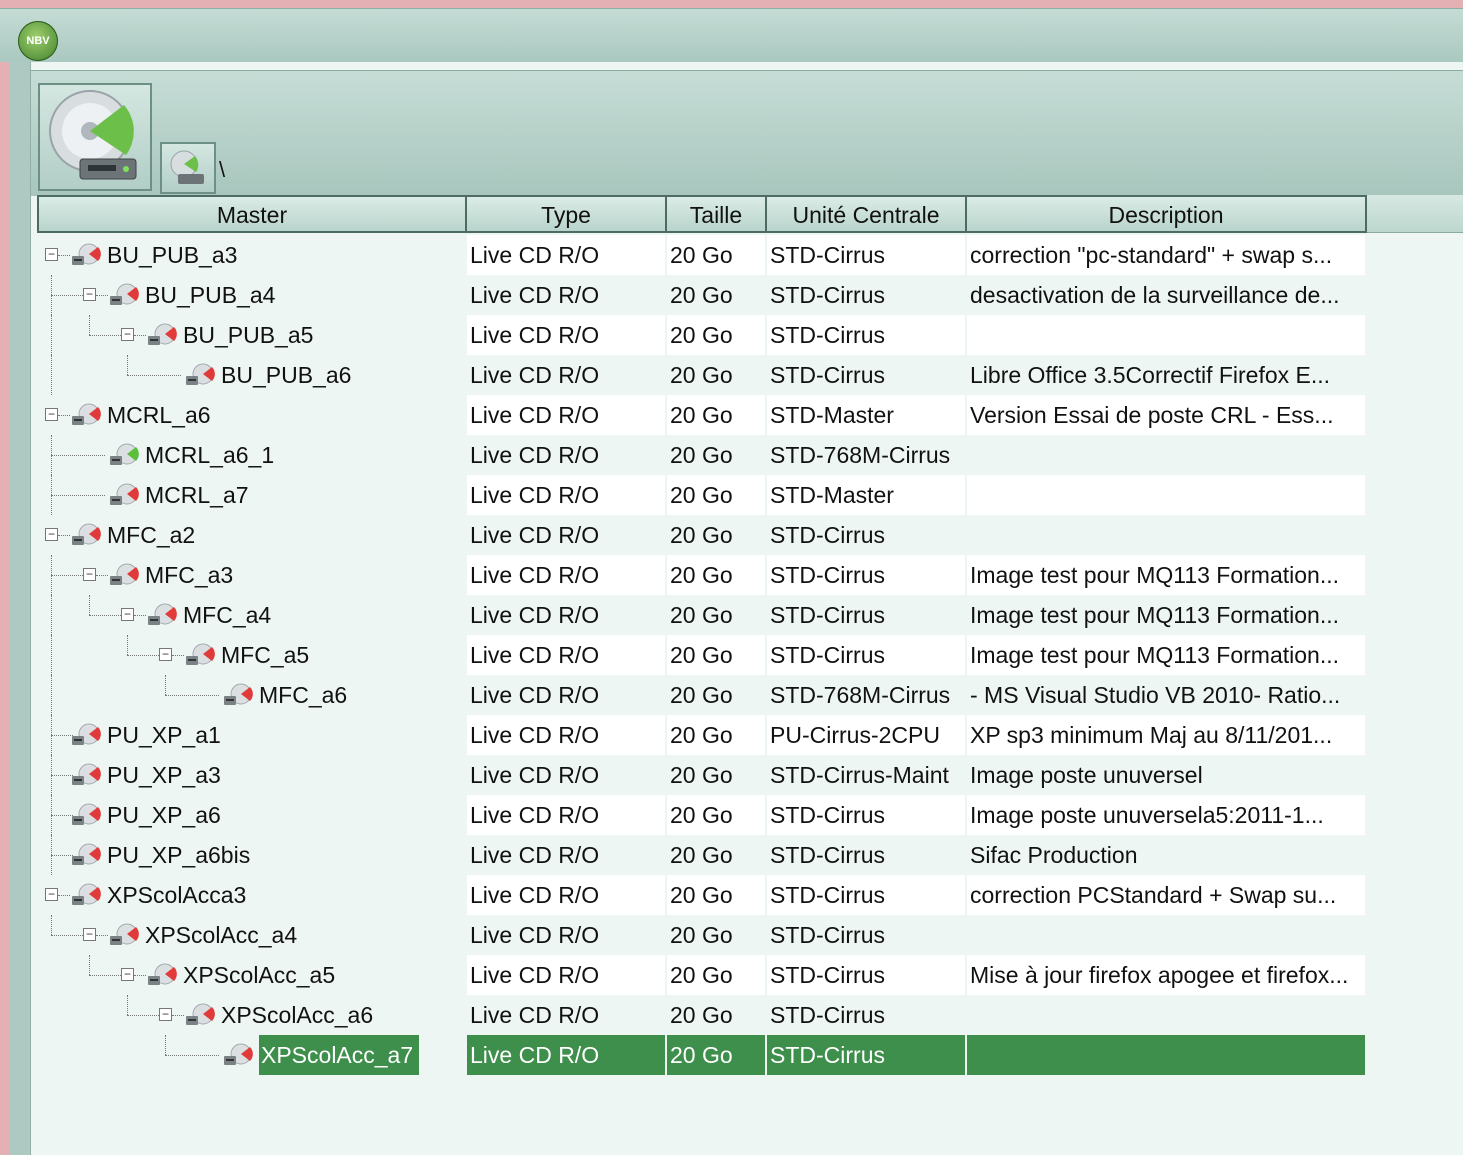  I want to click on master-name: MFC_a5, so click(265, 655).